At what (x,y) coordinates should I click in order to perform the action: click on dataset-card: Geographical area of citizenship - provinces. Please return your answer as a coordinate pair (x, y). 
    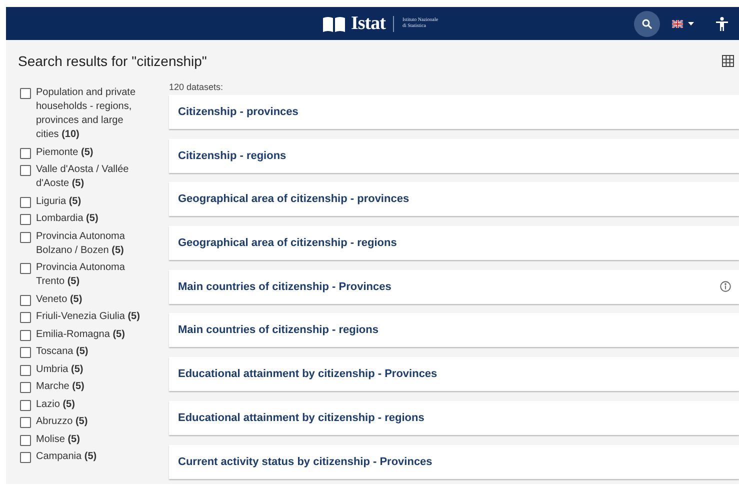
    Looking at the image, I should click on (454, 199).